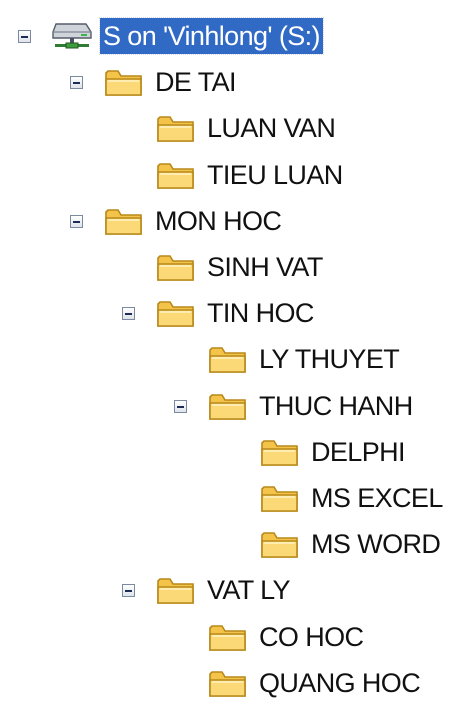 This screenshot has width=453, height=704. I want to click on tree-node-label: S on 'Vinhlong' (S:), so click(211, 36).